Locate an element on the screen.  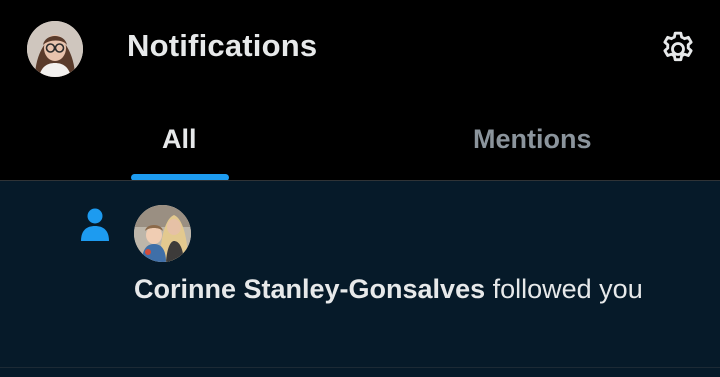
tab-mentions-label: Mentions is located at coordinates (532, 139).